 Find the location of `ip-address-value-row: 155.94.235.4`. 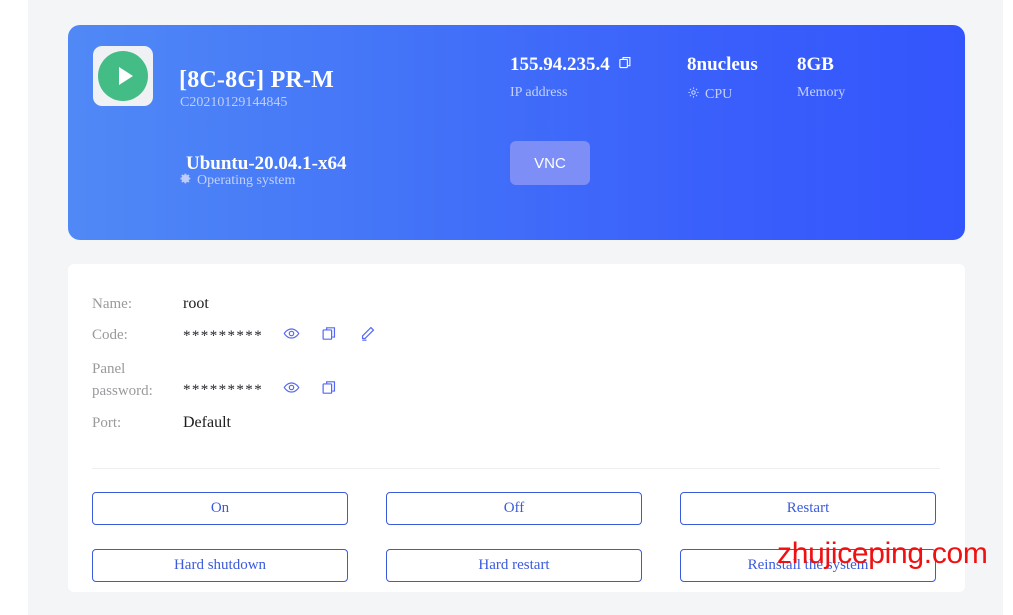

ip-address-value-row: 155.94.235.4 is located at coordinates (571, 64).